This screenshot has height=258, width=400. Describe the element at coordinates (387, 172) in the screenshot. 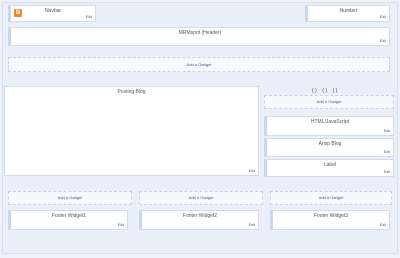

I see `sidebar-widget-label-edit-link: Edit` at that location.